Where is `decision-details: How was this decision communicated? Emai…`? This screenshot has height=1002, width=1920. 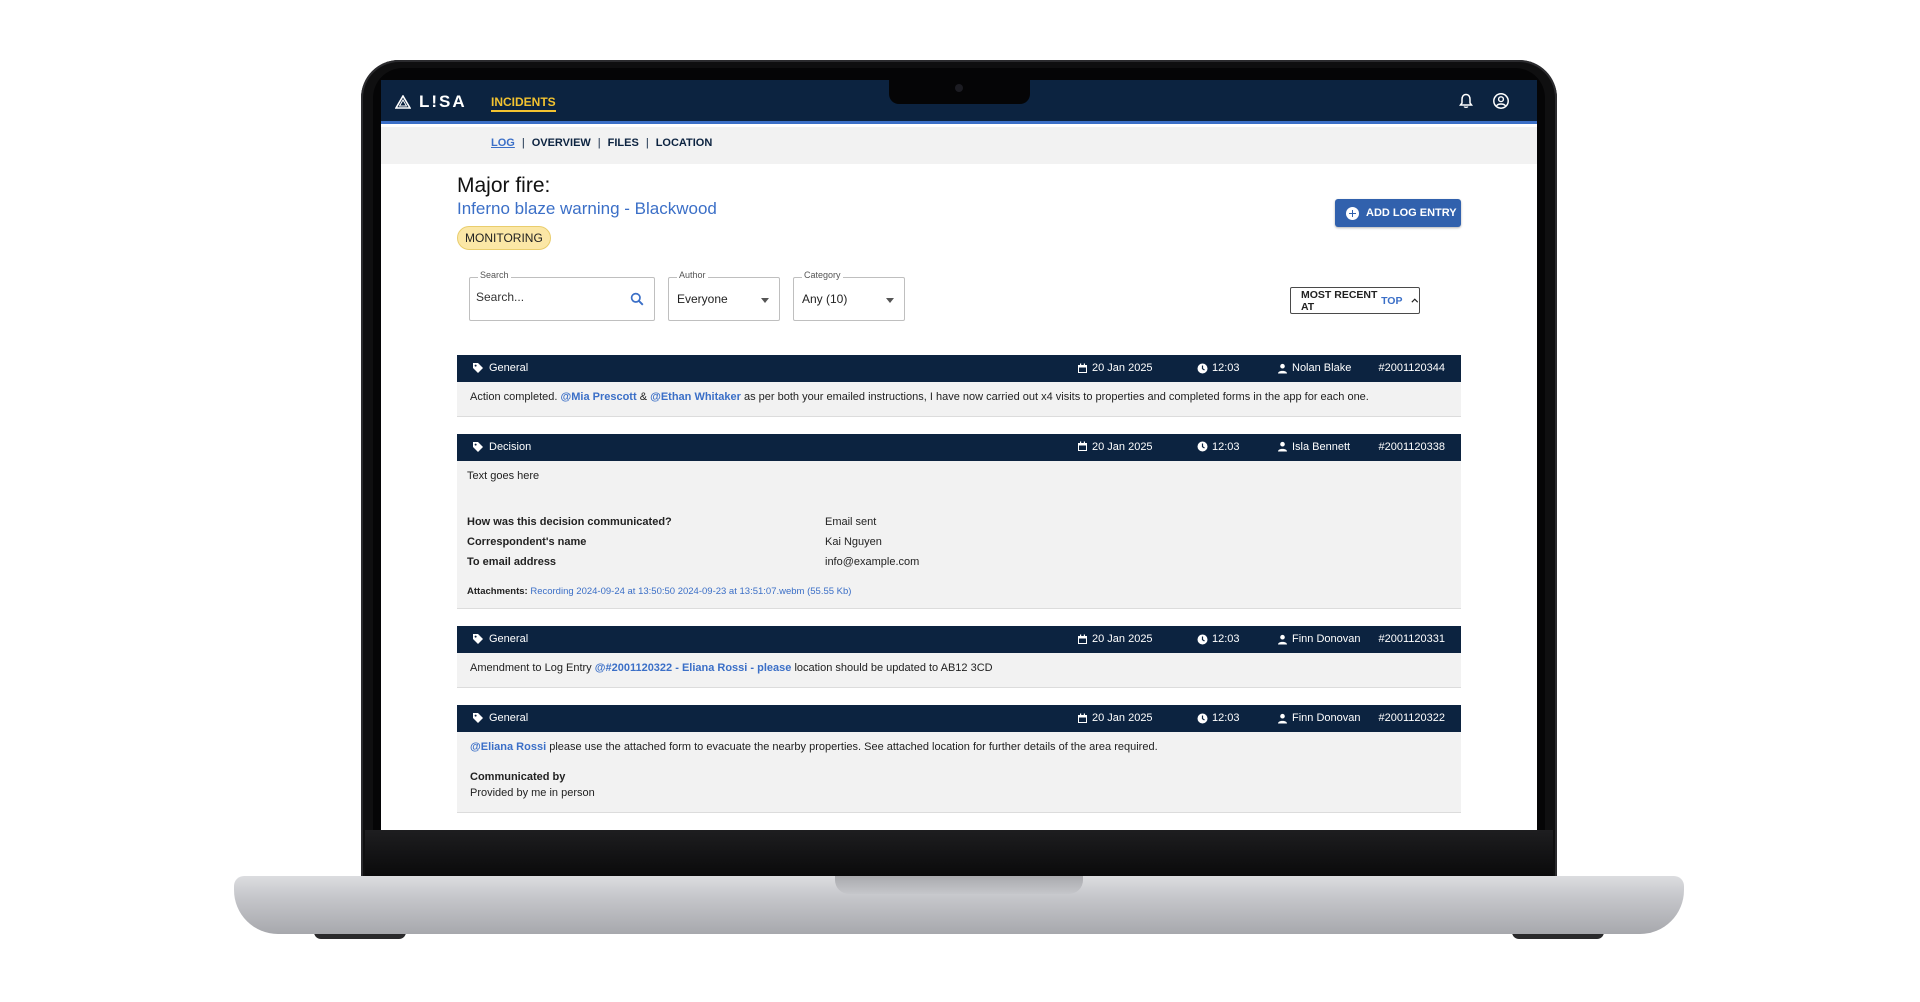
decision-details: How was this decision communicated? Emai… is located at coordinates (958, 543).